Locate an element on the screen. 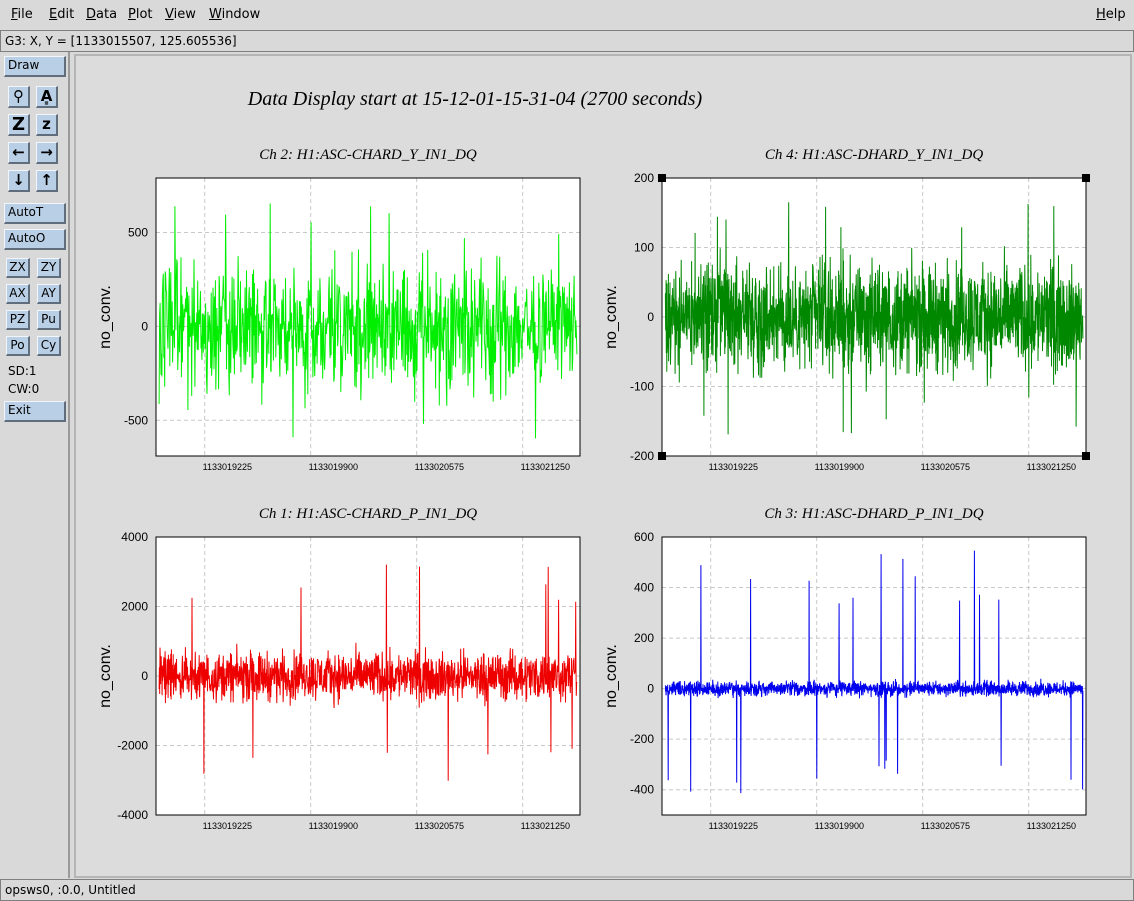 This screenshot has width=1134, height=901. y-tick-label: -4000 is located at coordinates (132, 815).